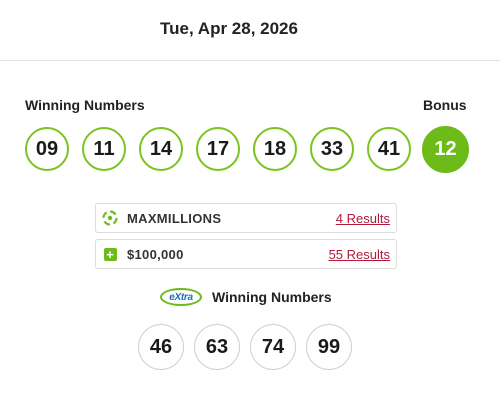 This screenshot has width=500, height=410. I want to click on extra-number-ball: 46, so click(161, 347).